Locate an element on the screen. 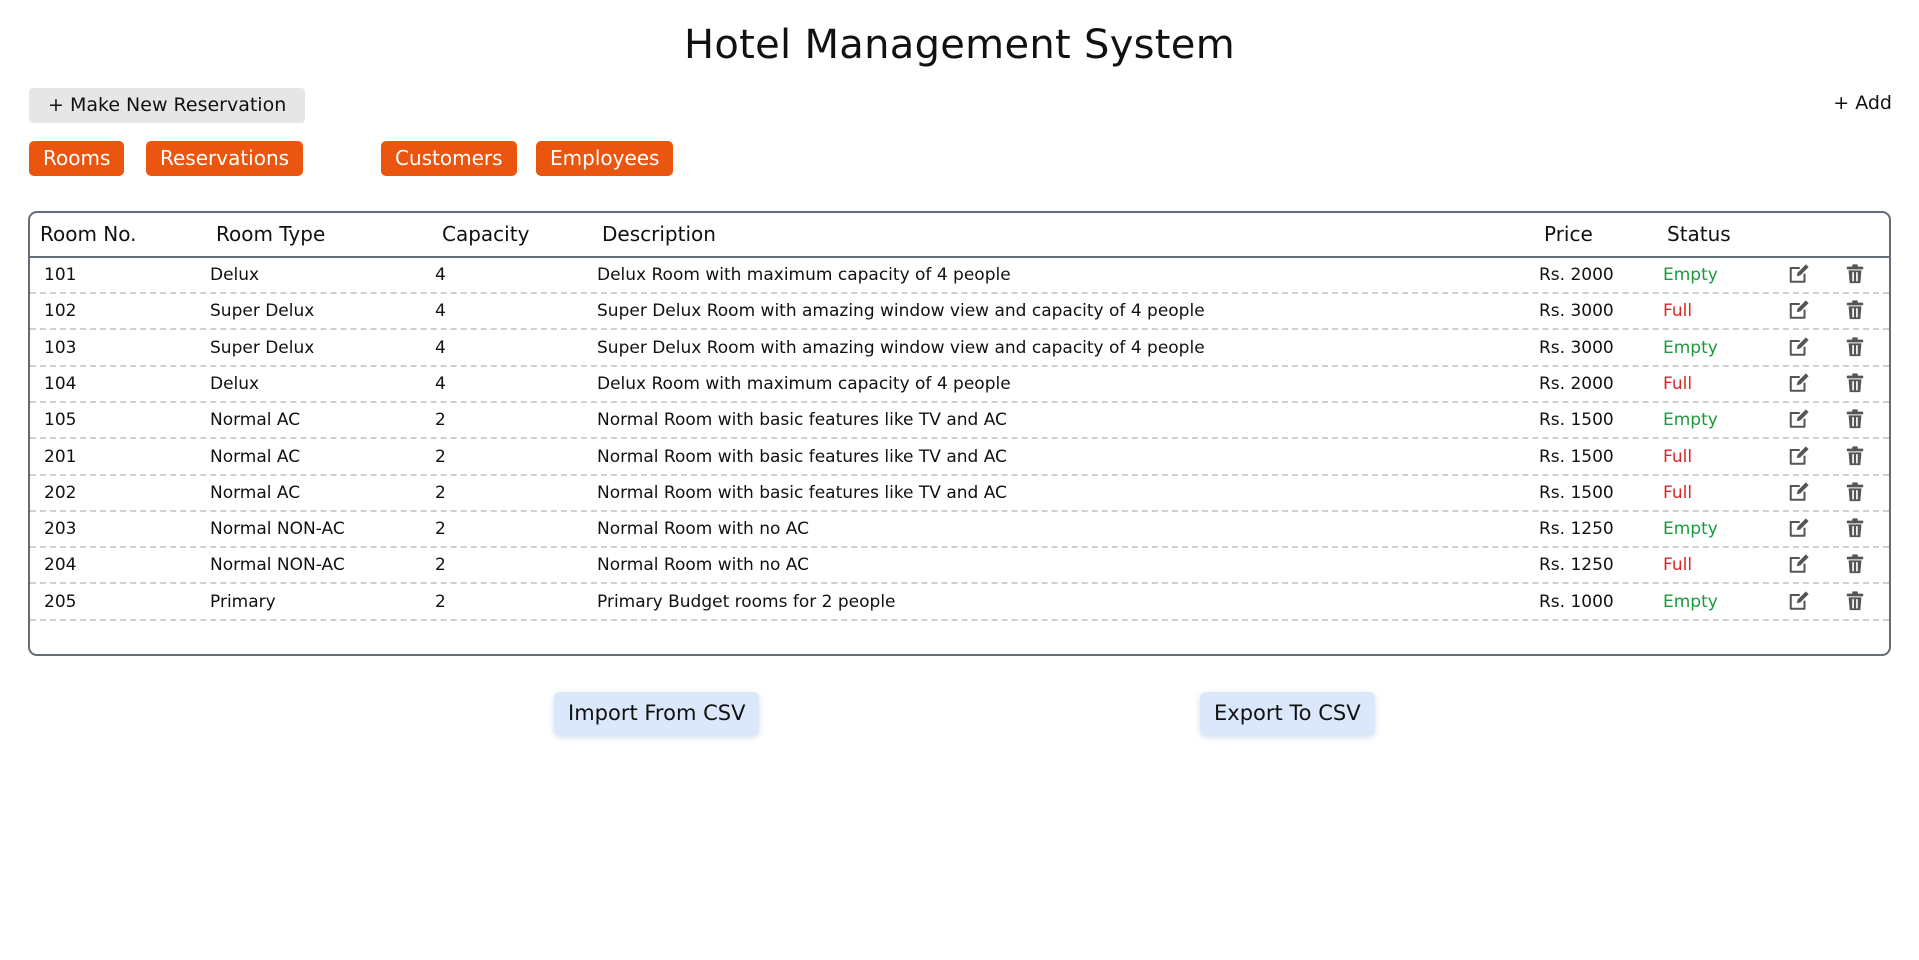 This screenshot has width=1919, height=960. export-csv-button: Export To CSV is located at coordinates (1287, 713).